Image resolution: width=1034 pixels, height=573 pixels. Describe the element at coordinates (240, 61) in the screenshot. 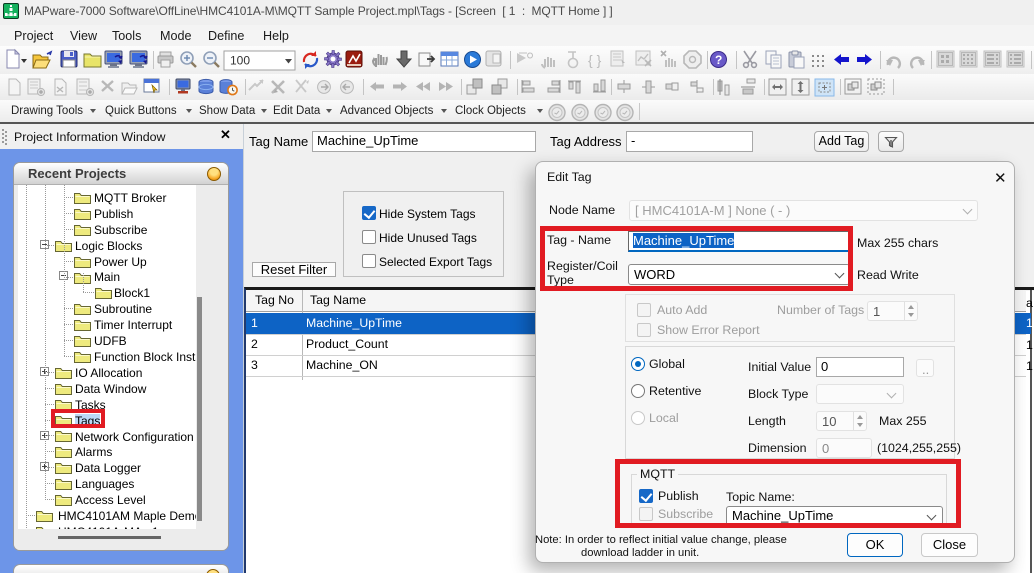

I see `svg-text: 100` at that location.